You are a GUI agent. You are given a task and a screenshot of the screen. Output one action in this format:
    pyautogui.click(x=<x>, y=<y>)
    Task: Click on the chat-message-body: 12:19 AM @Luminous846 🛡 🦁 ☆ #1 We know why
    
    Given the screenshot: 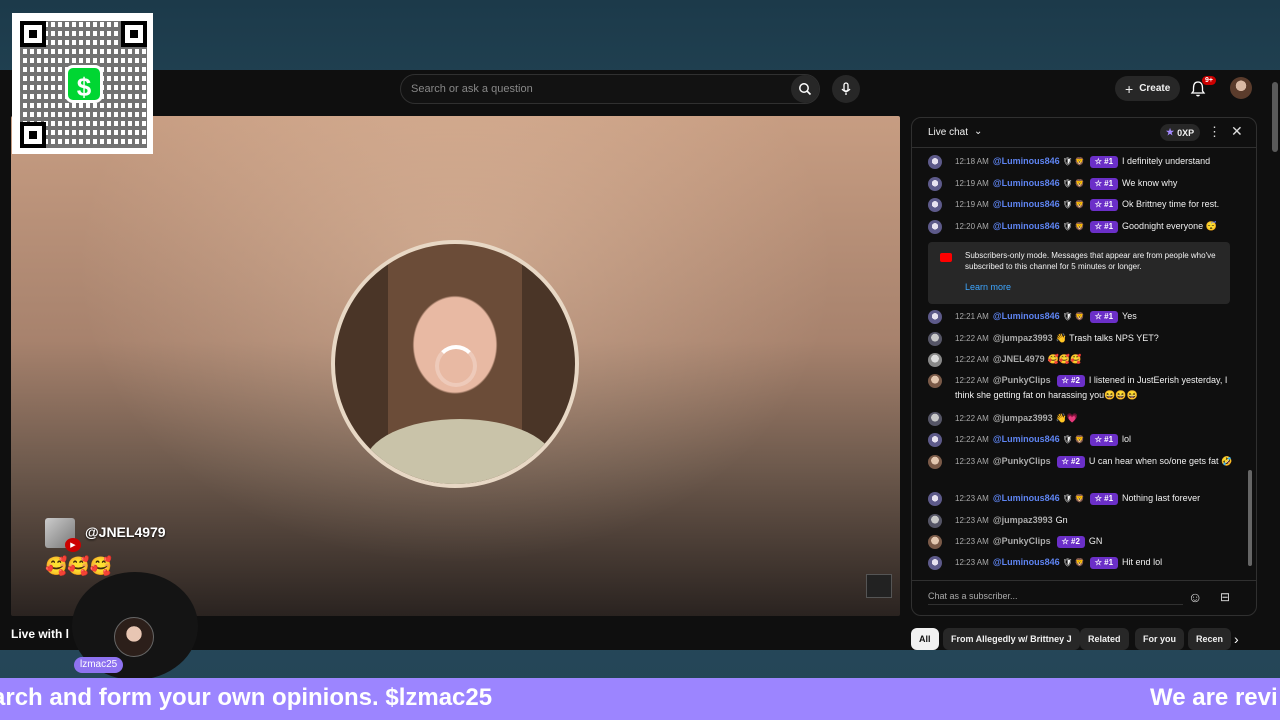 What is the action you would take?
    pyautogui.click(x=1096, y=183)
    